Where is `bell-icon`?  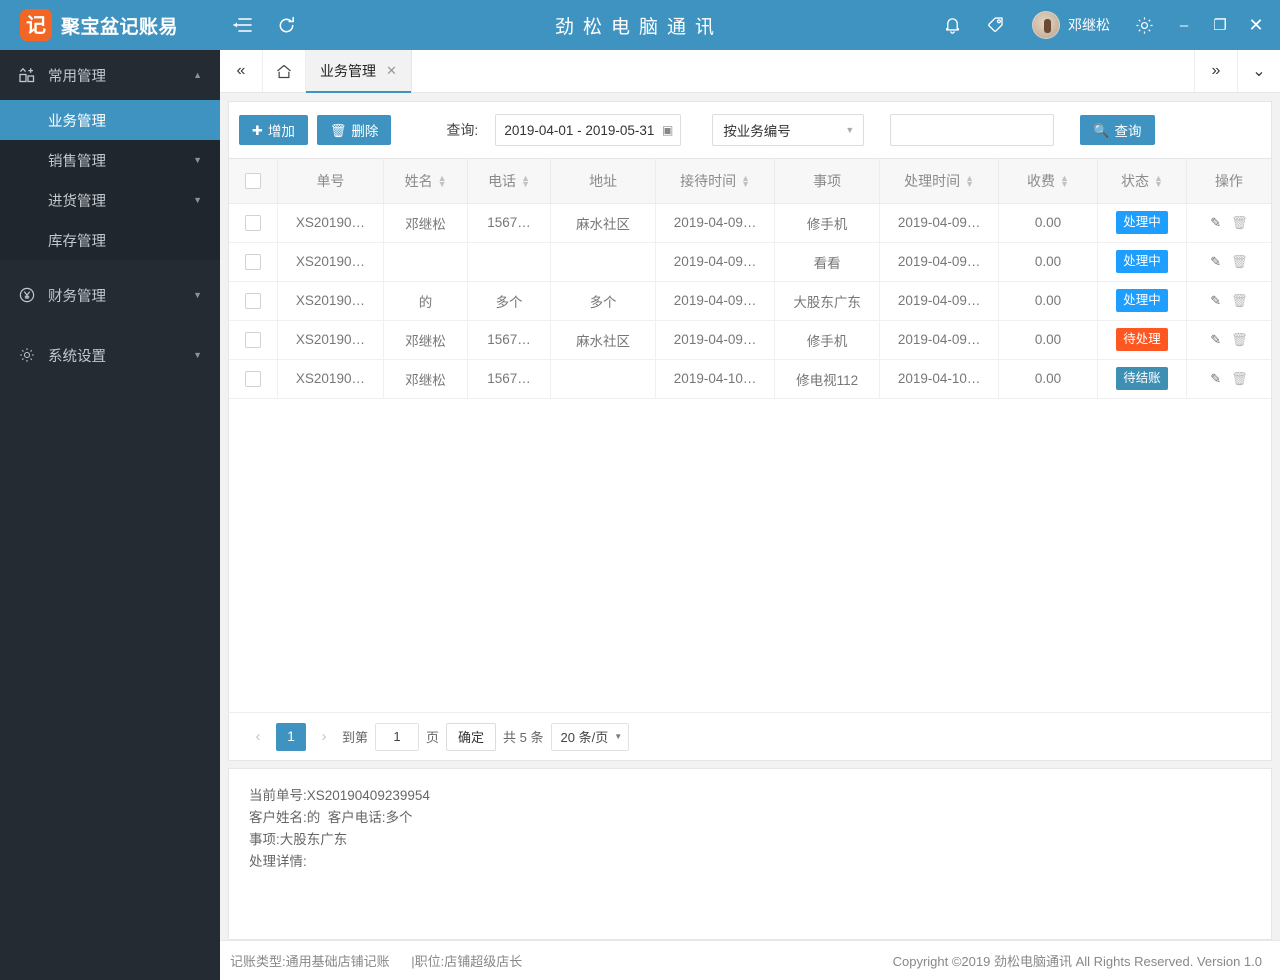 bell-icon is located at coordinates (952, 25).